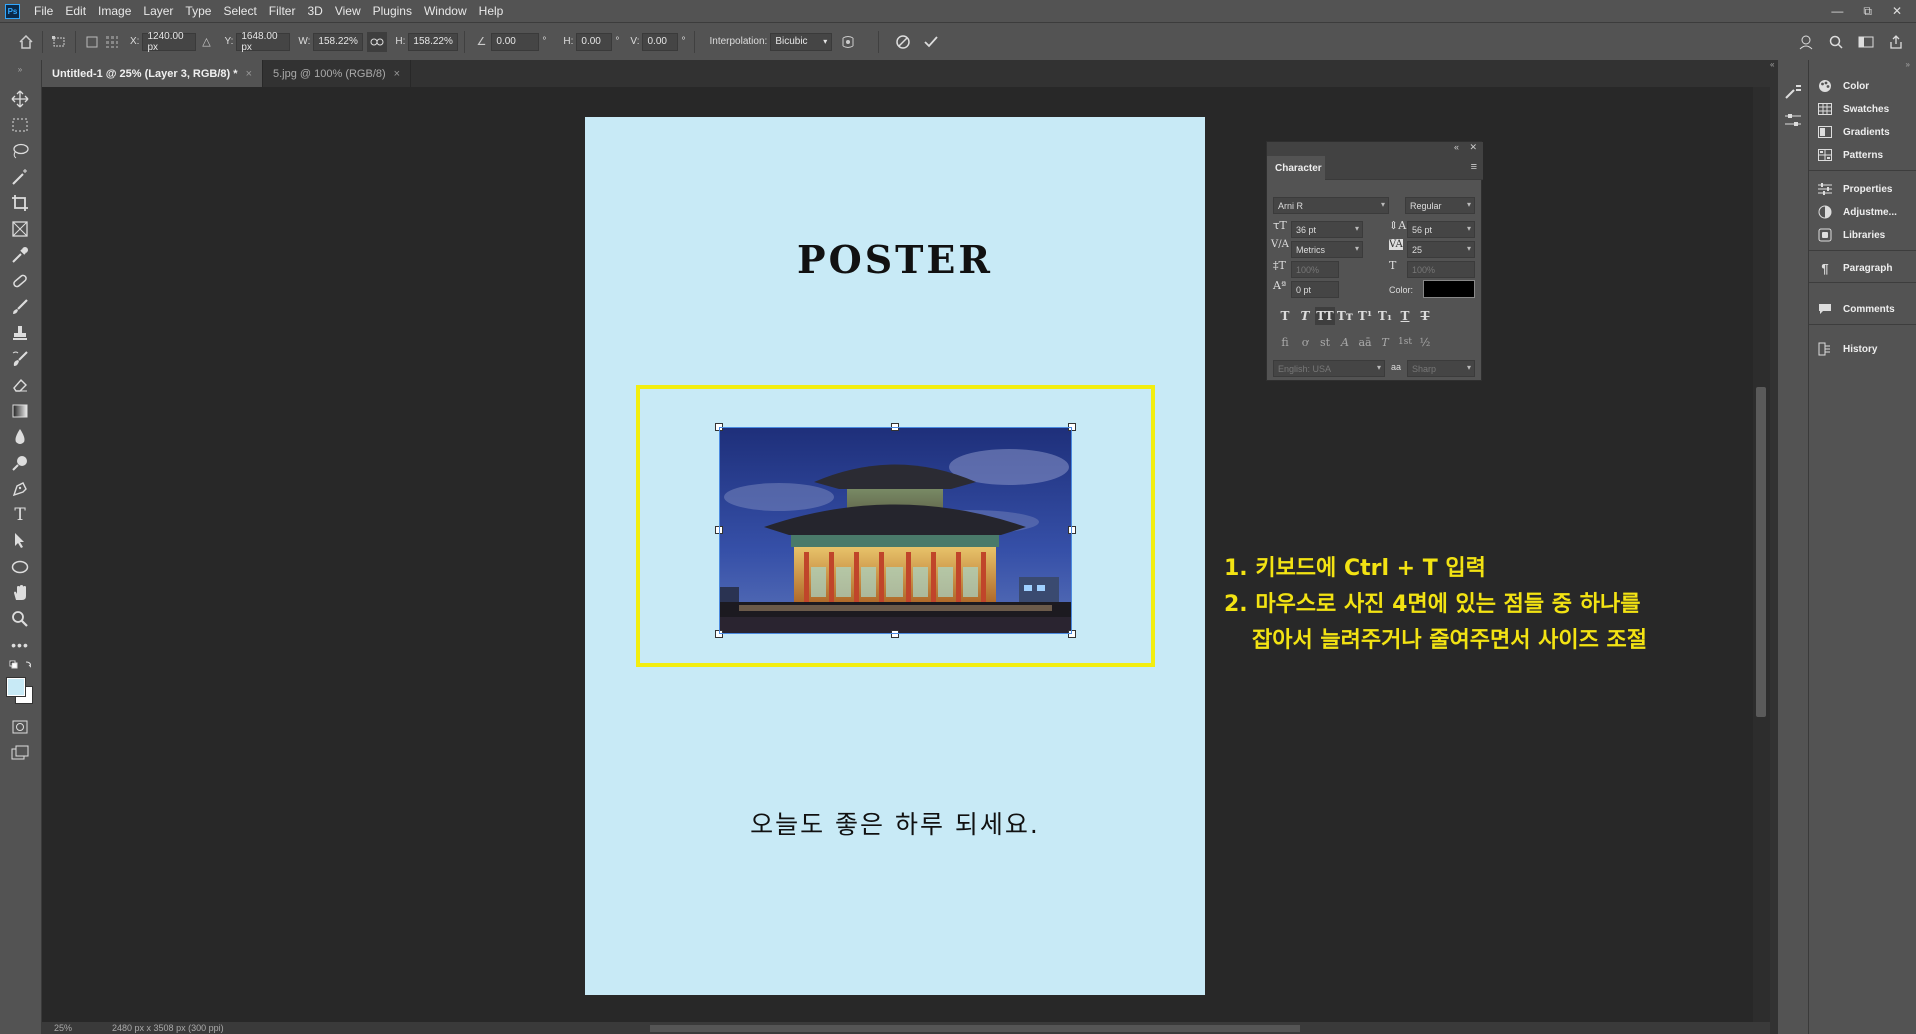 This screenshot has height=1034, width=1916. I want to click on menu-window: Window, so click(445, 11).